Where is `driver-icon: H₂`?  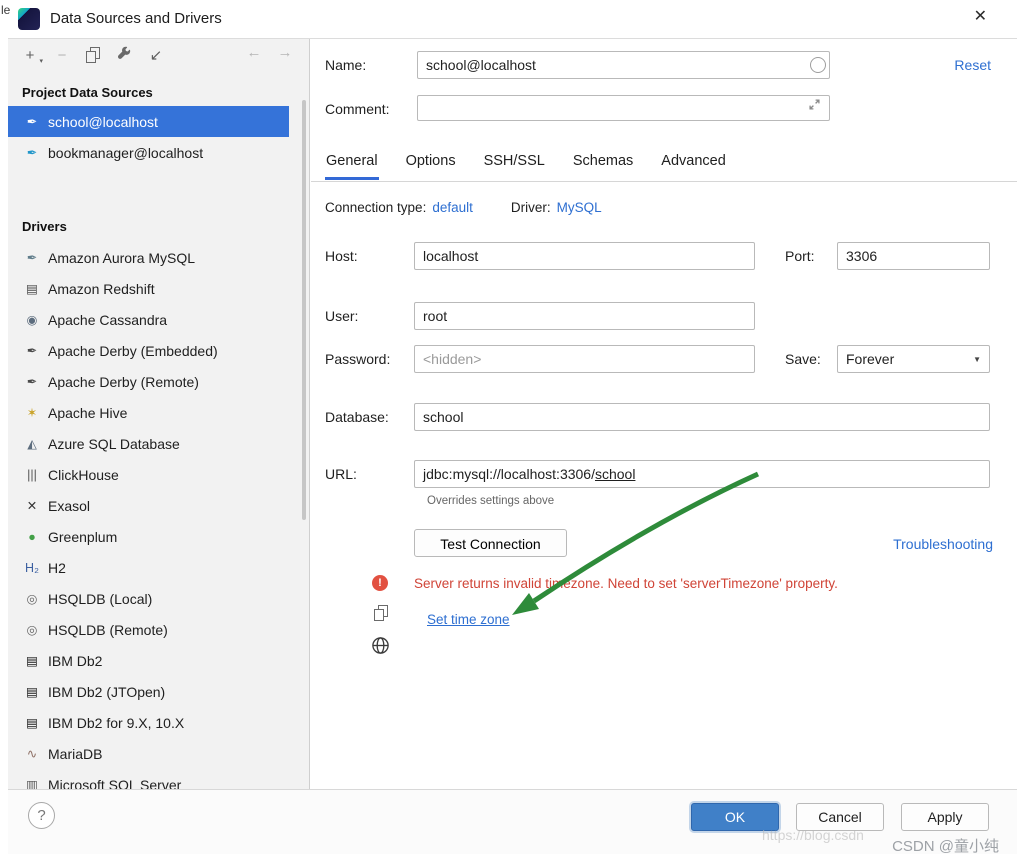 driver-icon: H₂ is located at coordinates (32, 567).